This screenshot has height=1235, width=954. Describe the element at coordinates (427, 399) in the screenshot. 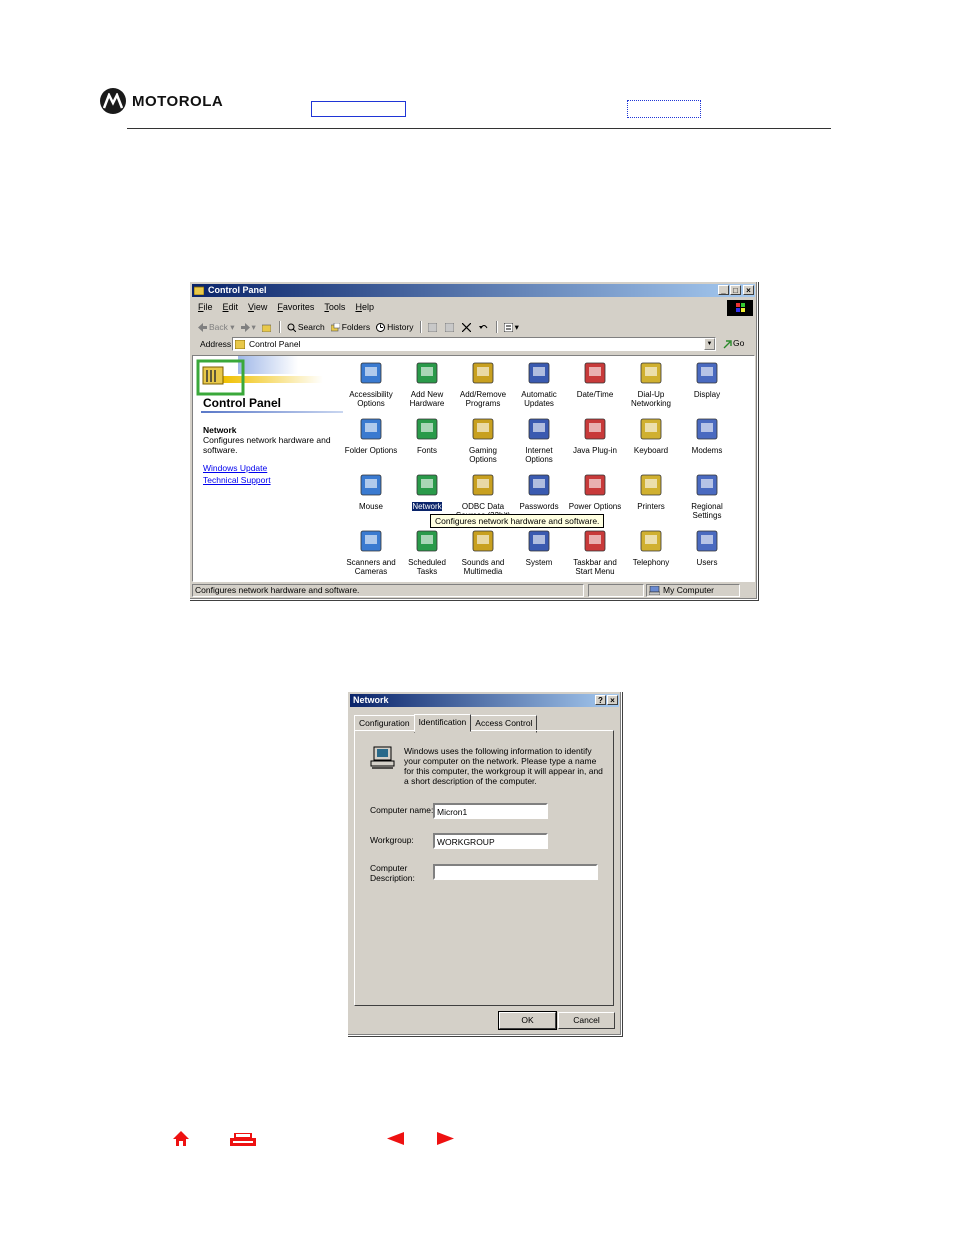

I see `cp-item-label: Add New Hardware` at that location.